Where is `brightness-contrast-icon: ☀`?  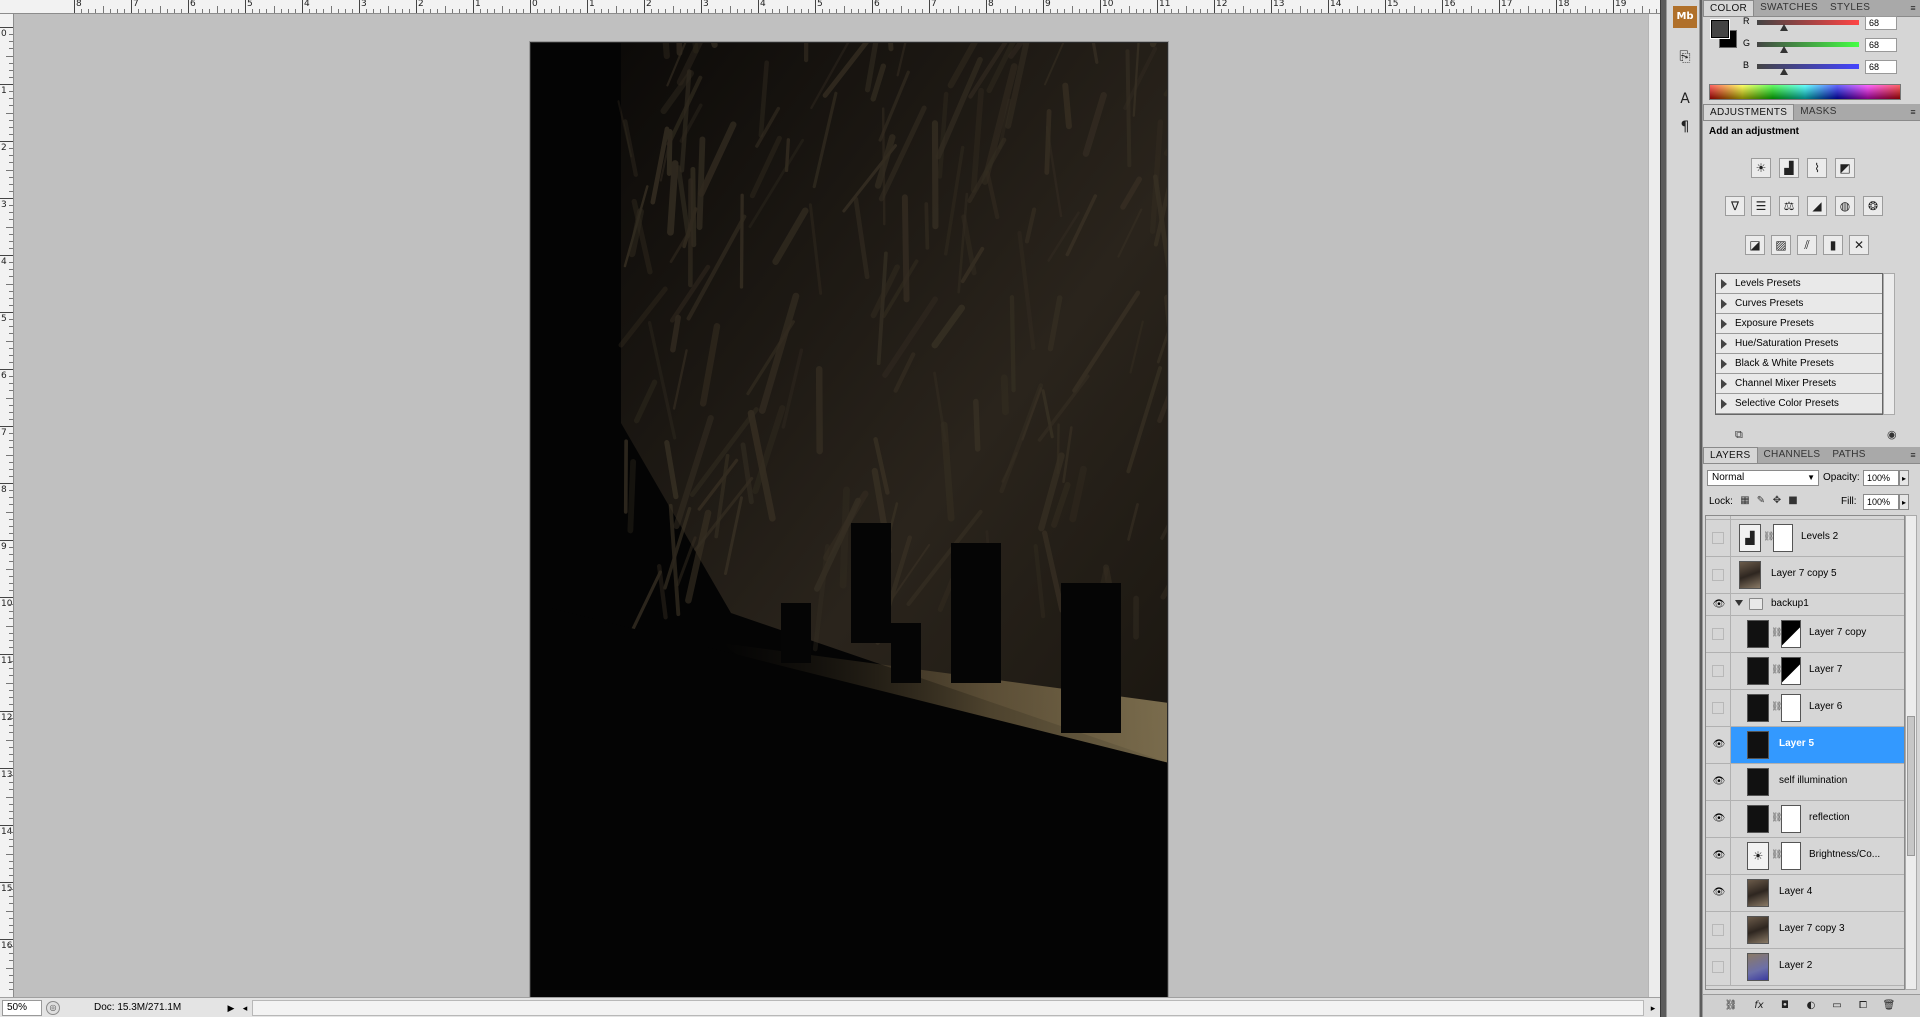
brightness-contrast-icon: ☀ is located at coordinates (1758, 856).